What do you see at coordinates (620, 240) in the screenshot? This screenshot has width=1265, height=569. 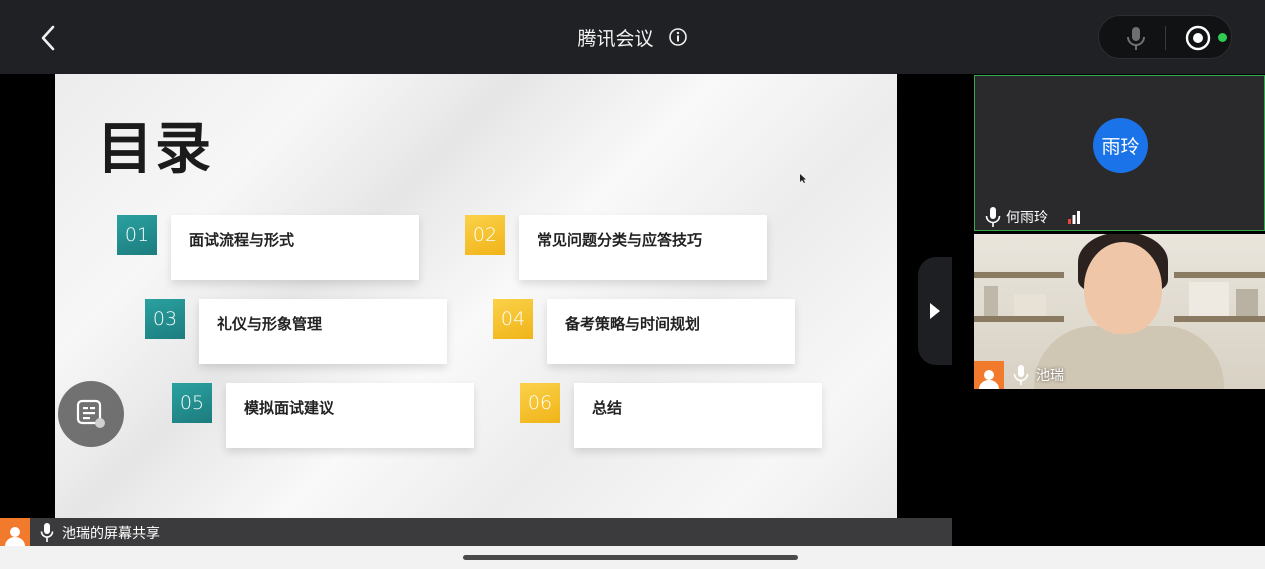 I see `toc-label: 常见问题分类与应答技巧` at bounding box center [620, 240].